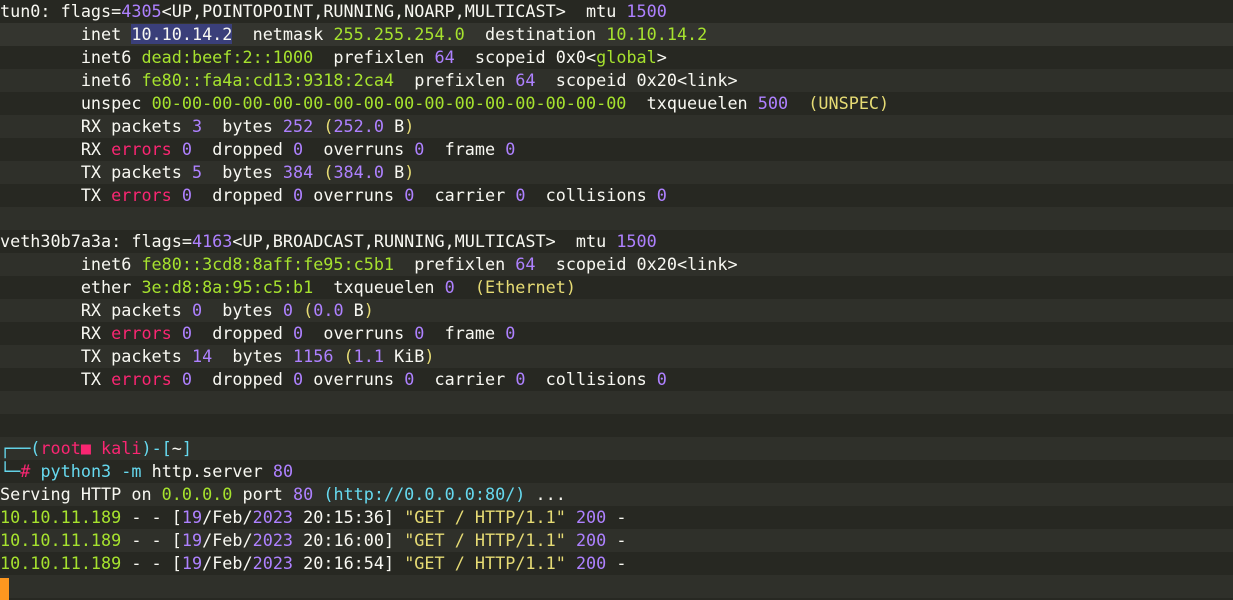 The width and height of the screenshot is (1233, 600). What do you see at coordinates (358, 172) in the screenshot?
I see `terminal-text: 384.0` at bounding box center [358, 172].